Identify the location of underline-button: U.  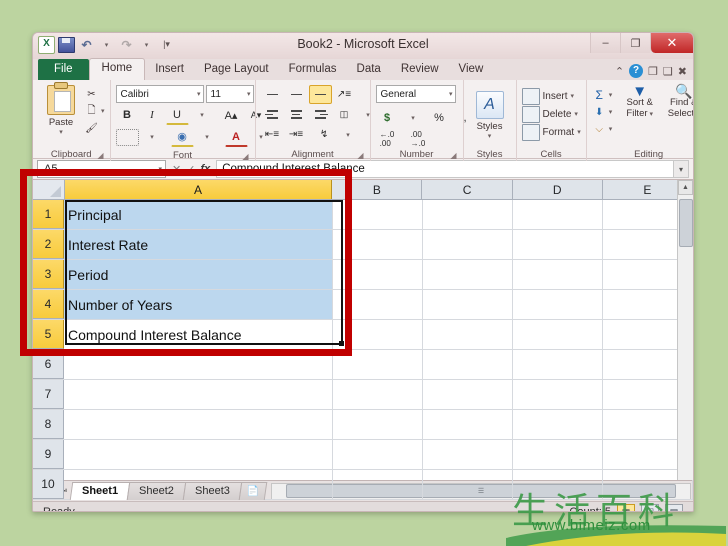
(177, 115).